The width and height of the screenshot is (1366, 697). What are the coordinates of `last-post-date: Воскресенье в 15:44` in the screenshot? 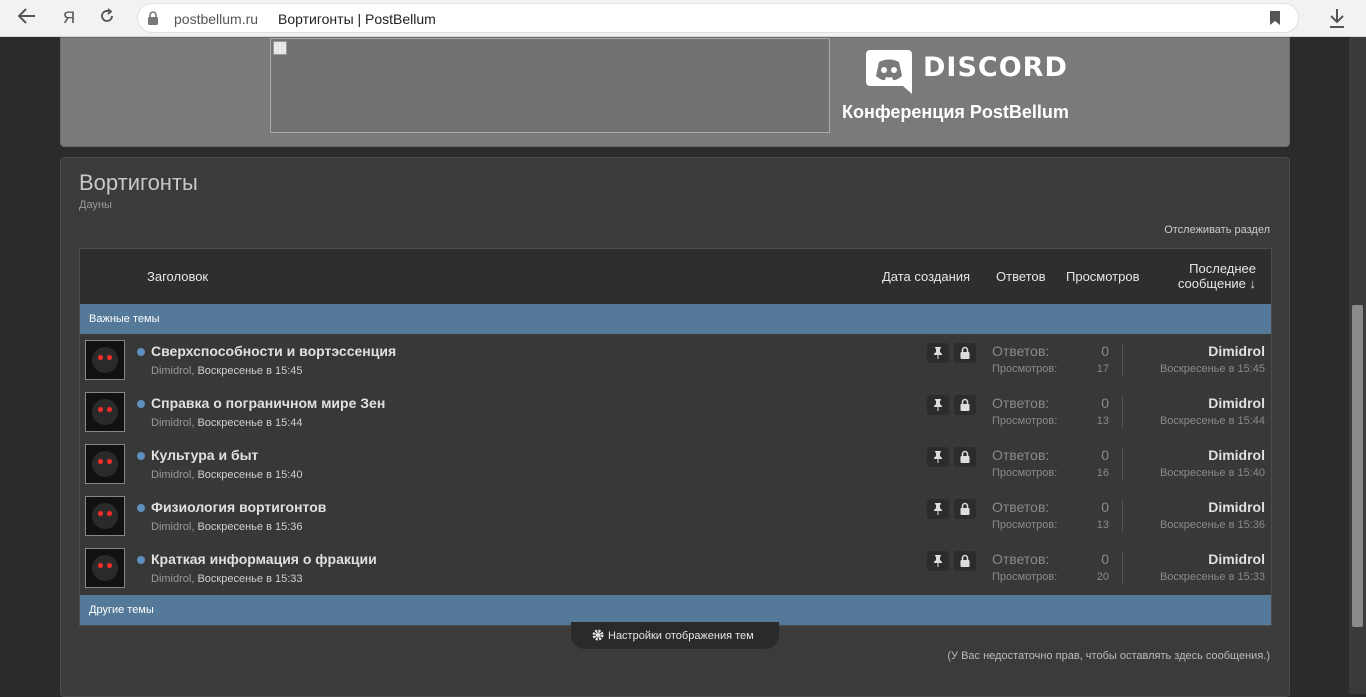 It's located at (1212, 421).